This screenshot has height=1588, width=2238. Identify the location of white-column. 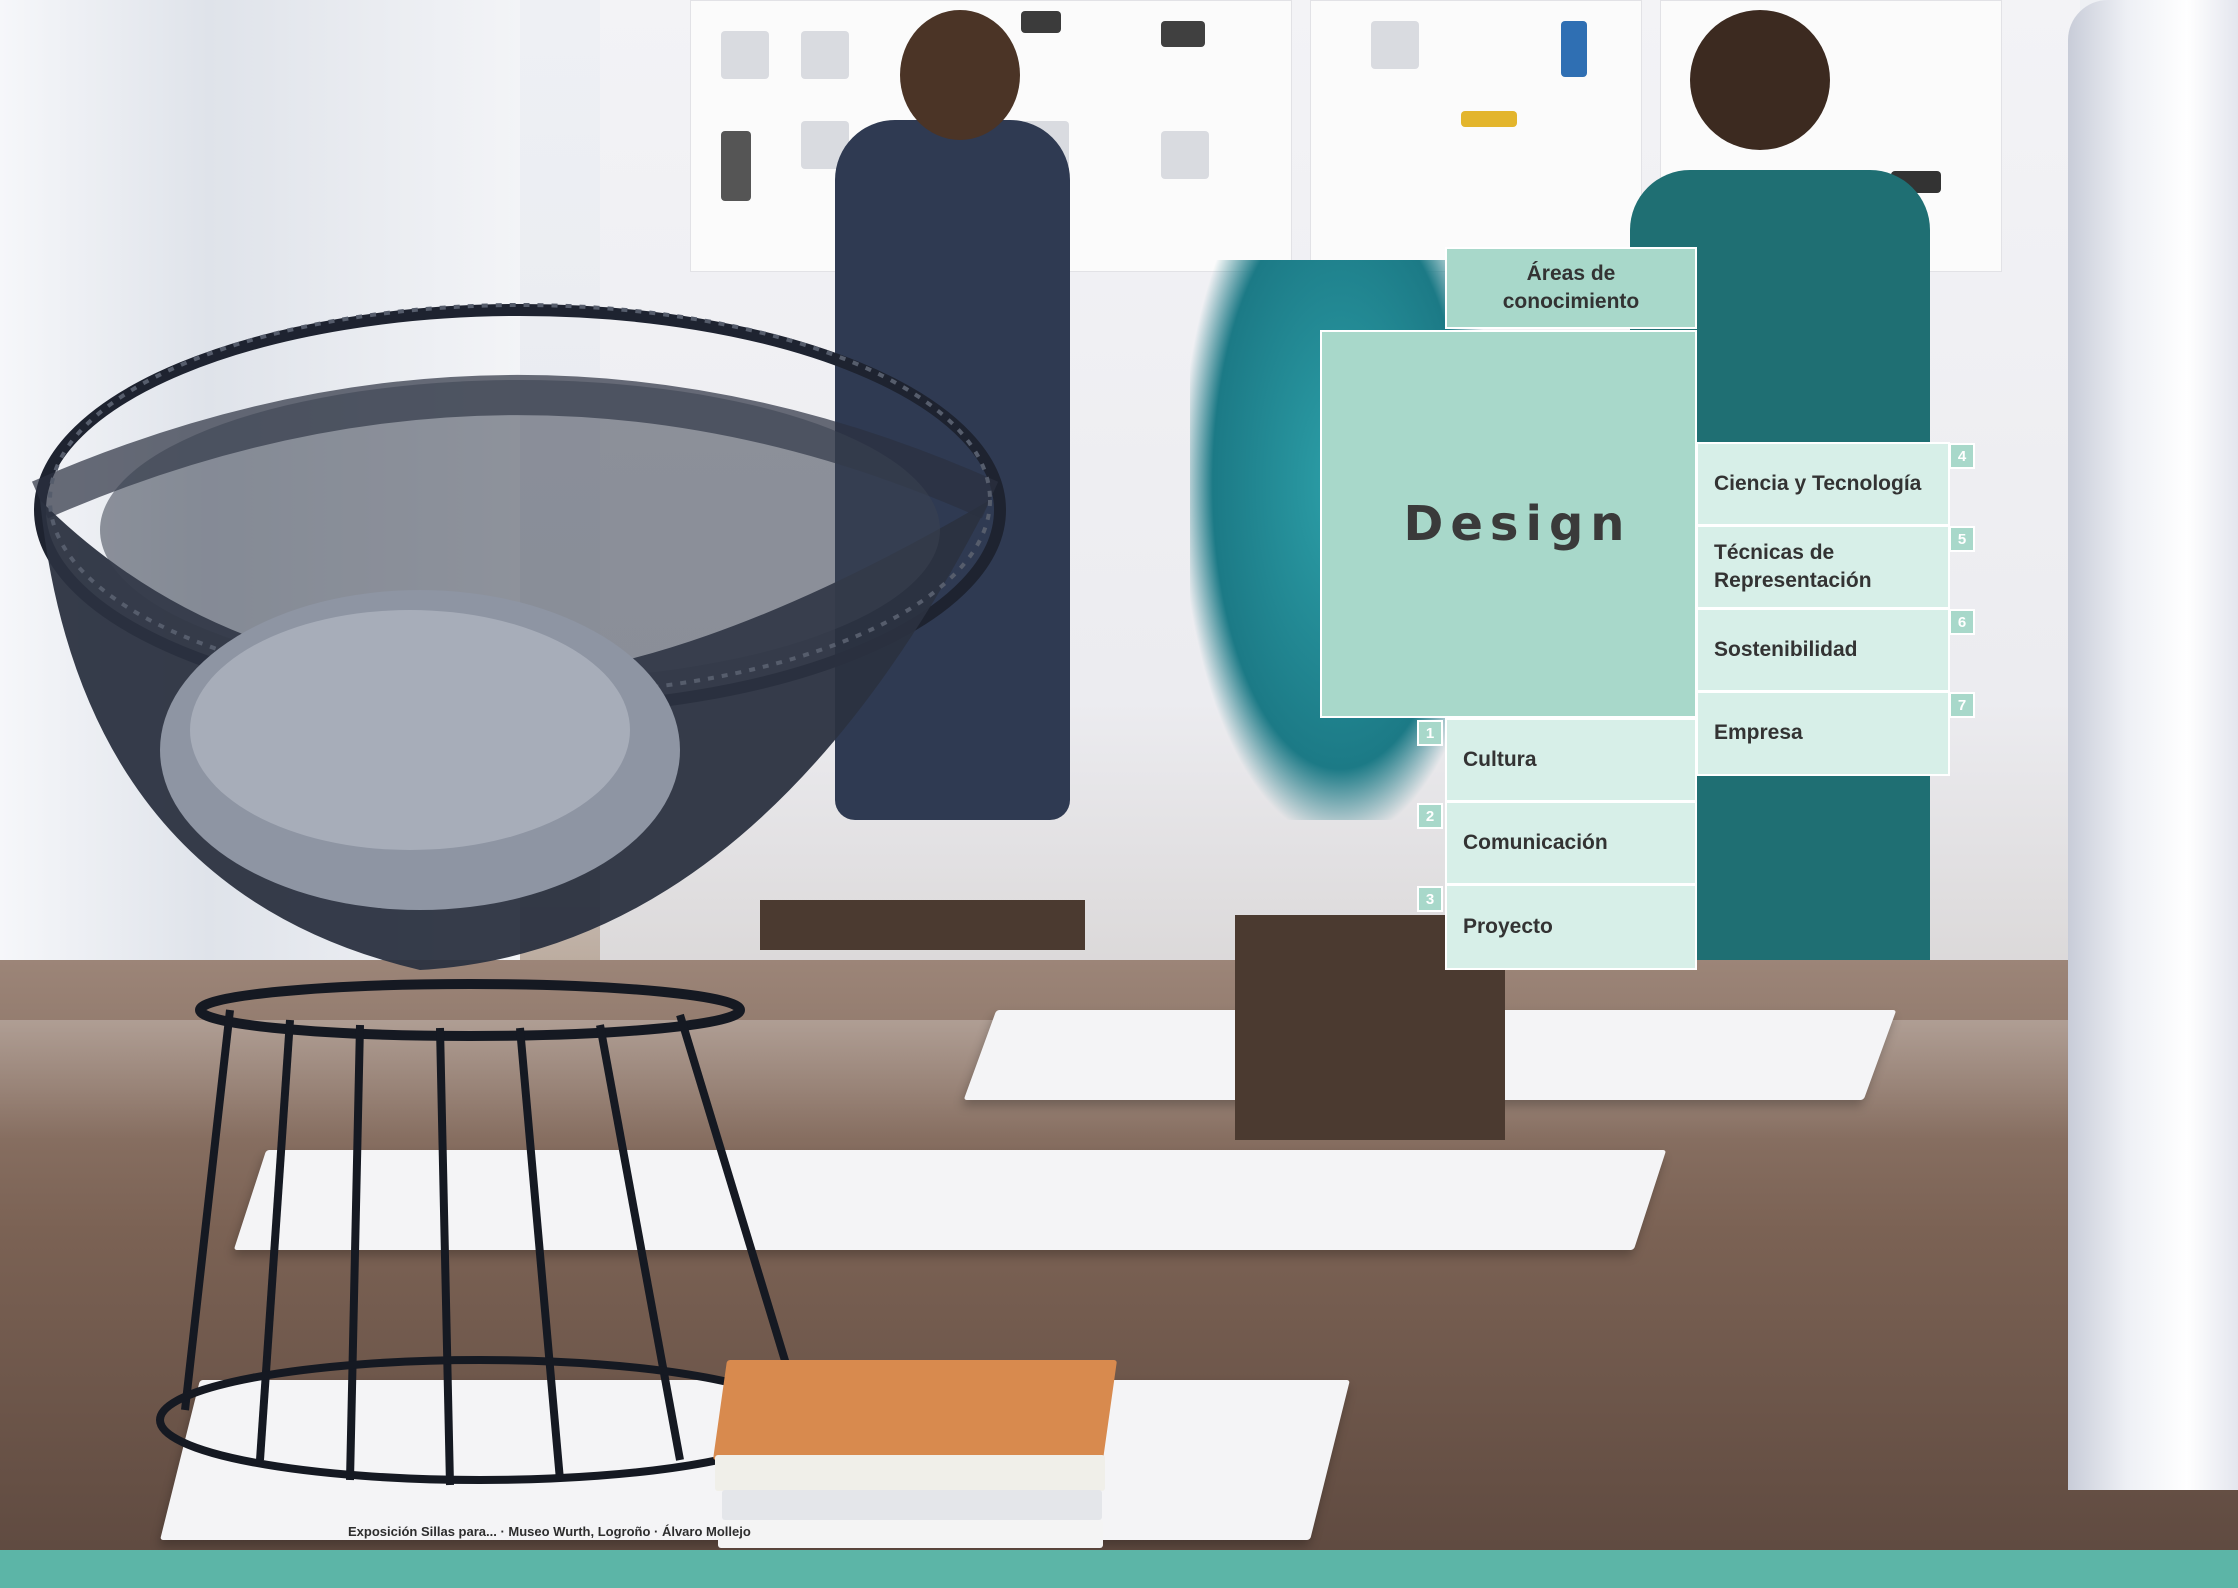
(2153, 745).